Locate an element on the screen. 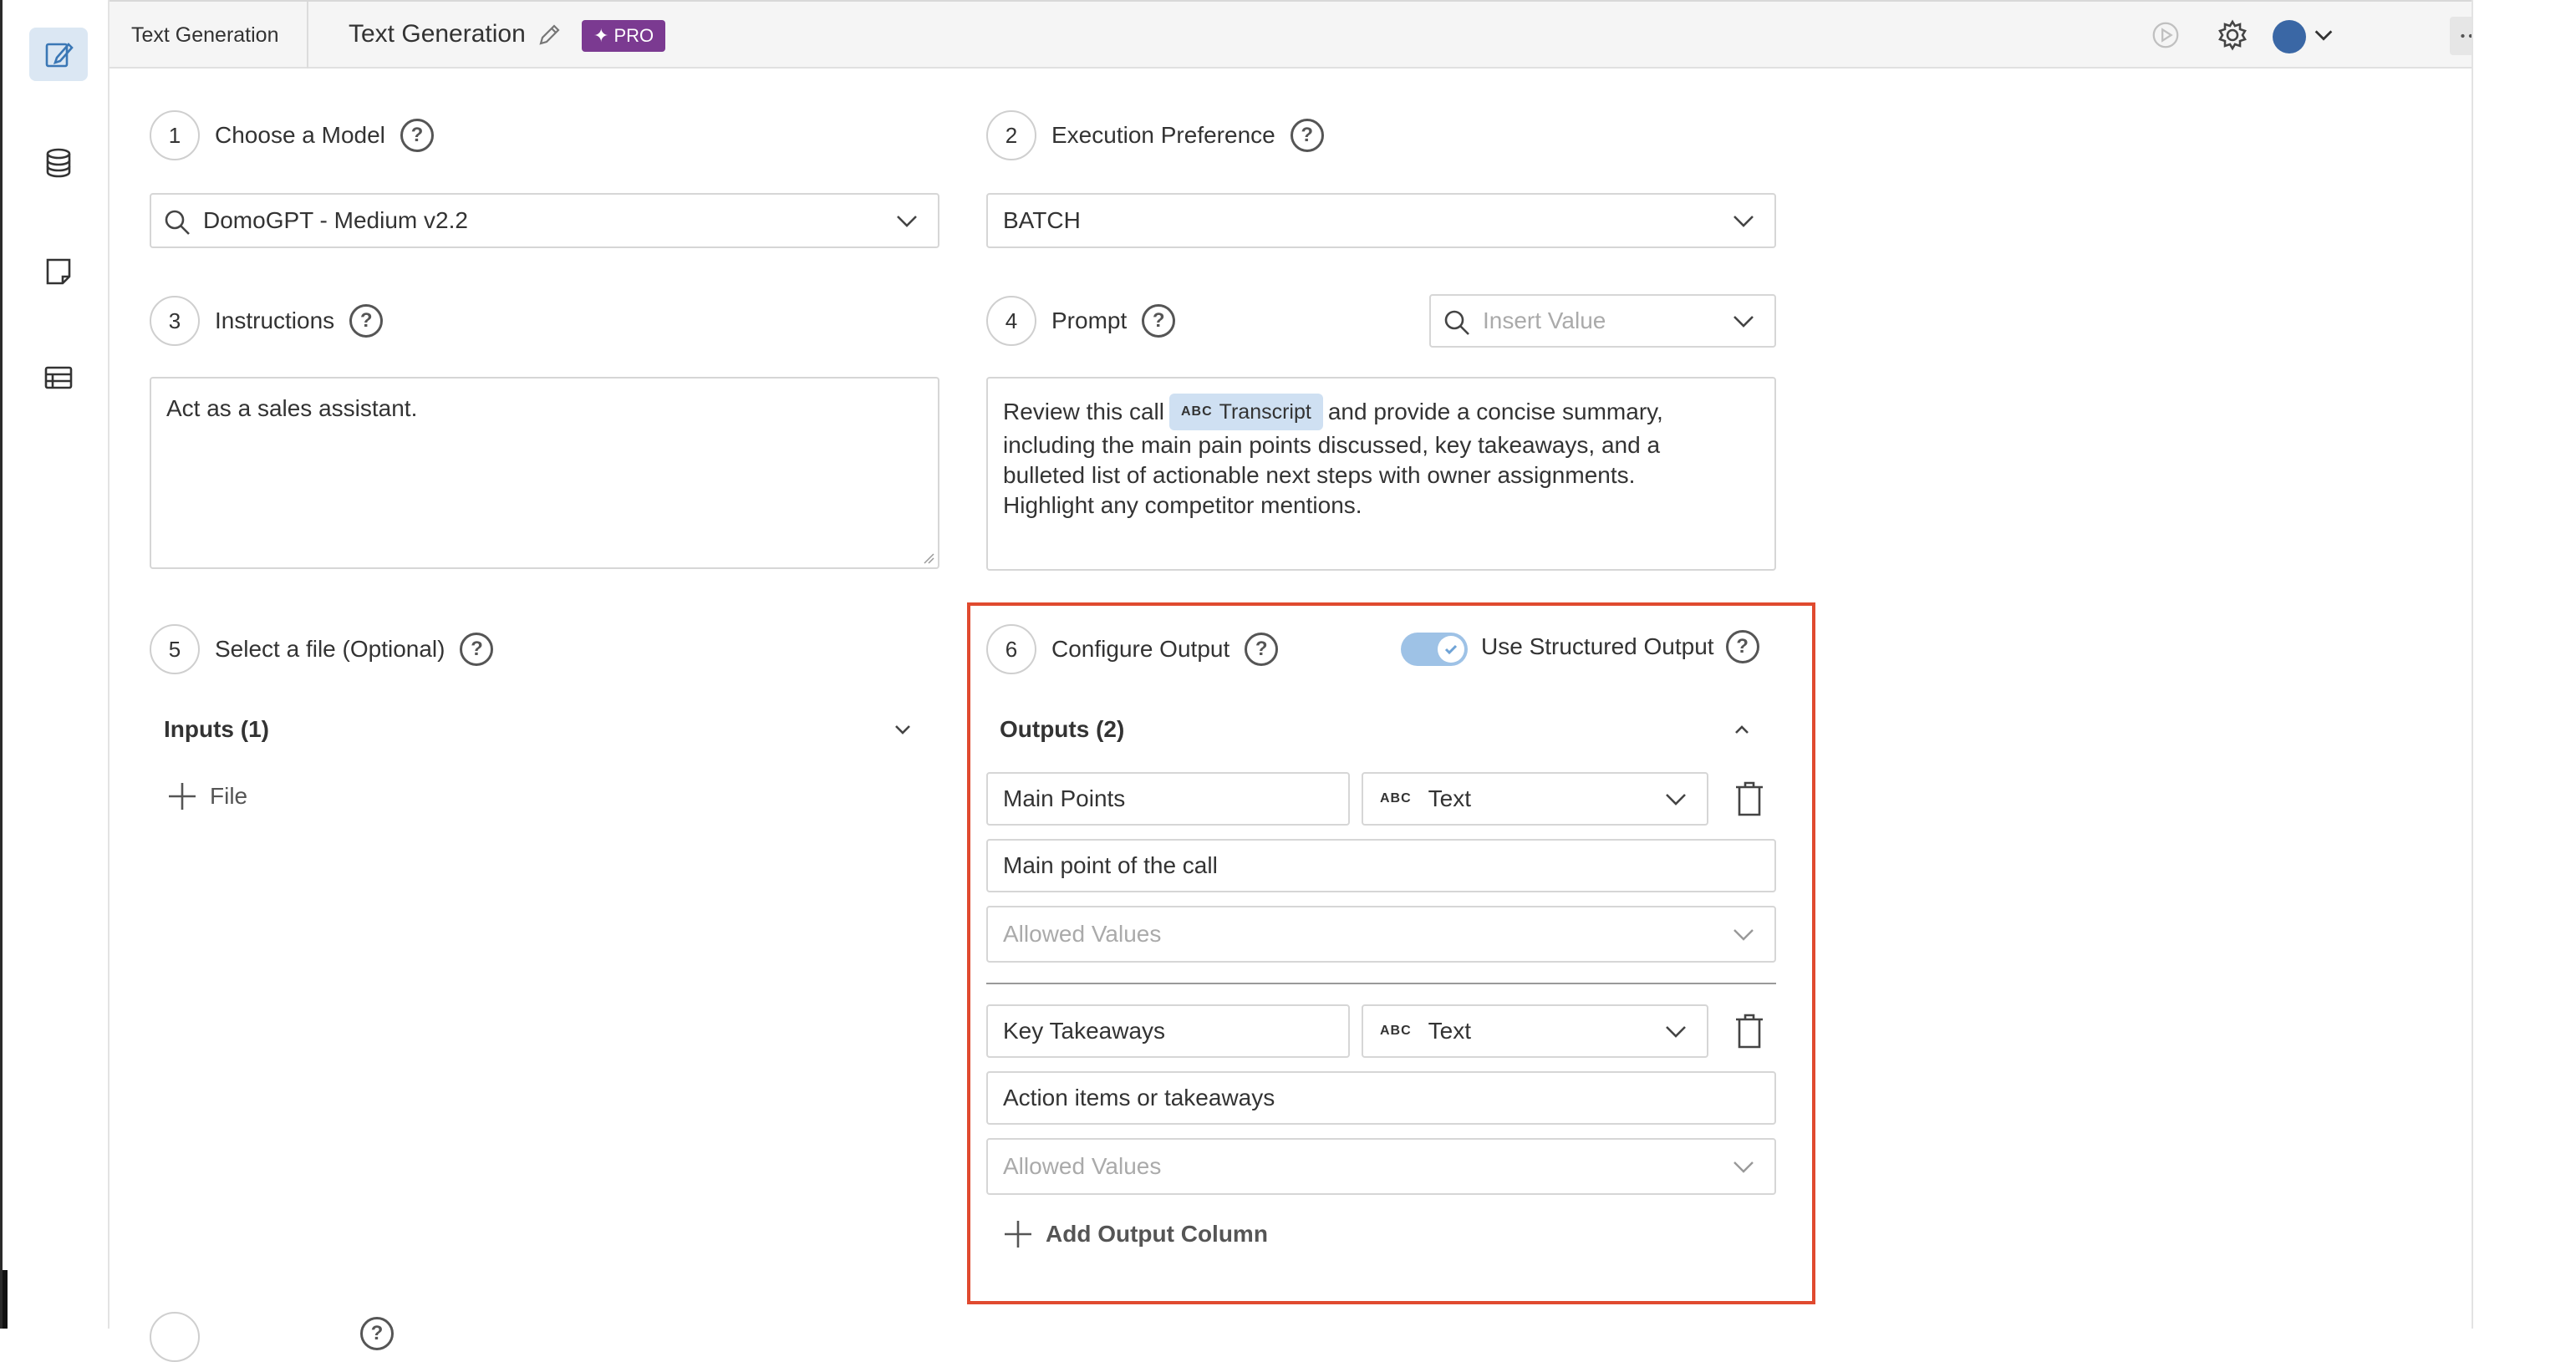 The height and width of the screenshot is (1362, 2576). avatar is located at coordinates (2289, 36).